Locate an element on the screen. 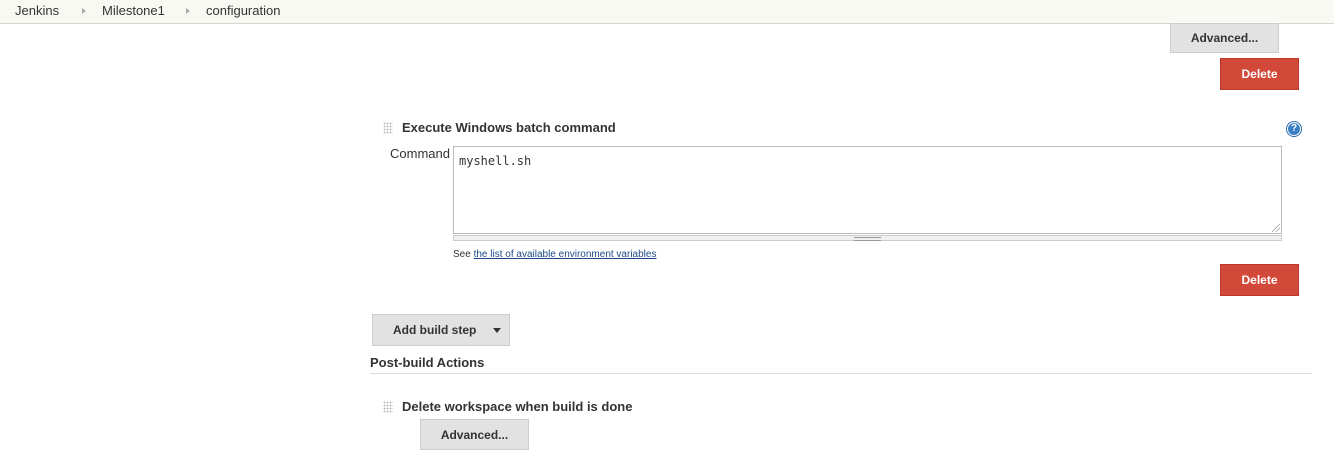 This screenshot has width=1334, height=454. add-build-step-button: Add build step is located at coordinates (441, 330).